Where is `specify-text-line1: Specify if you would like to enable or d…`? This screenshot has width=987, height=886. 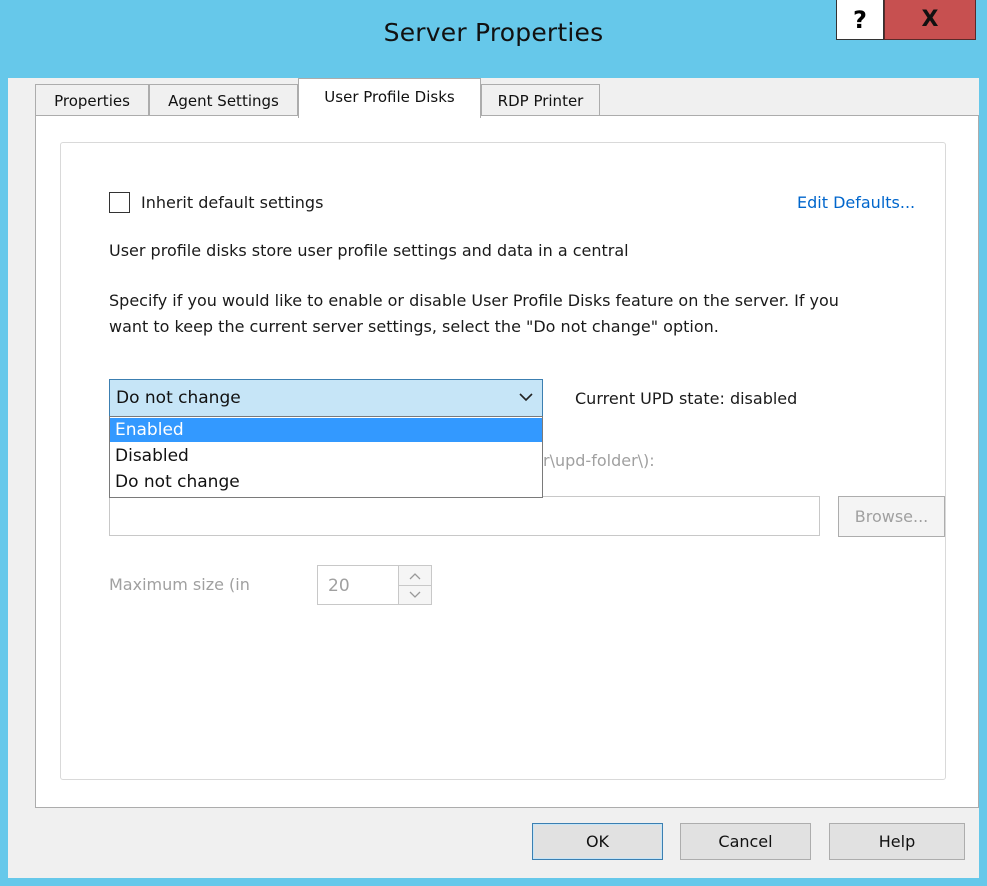
specify-text-line1: Specify if you would like to enable or d… is located at coordinates (474, 300).